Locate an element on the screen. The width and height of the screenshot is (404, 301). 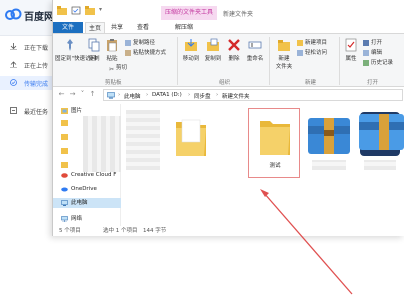
cut-label: 剪切 is located at coordinates (122, 68).